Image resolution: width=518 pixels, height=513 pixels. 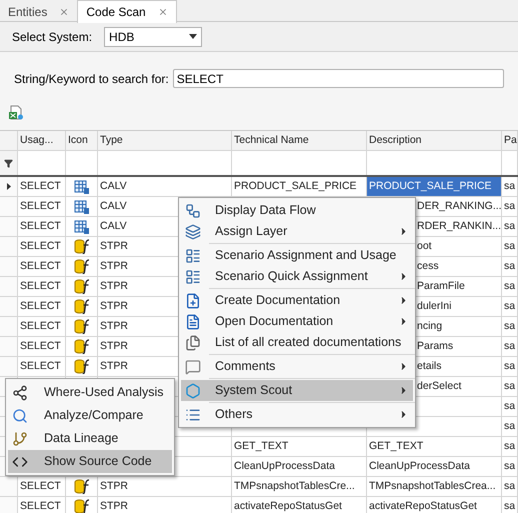 I want to click on menu-item: Comments, so click(x=297, y=366).